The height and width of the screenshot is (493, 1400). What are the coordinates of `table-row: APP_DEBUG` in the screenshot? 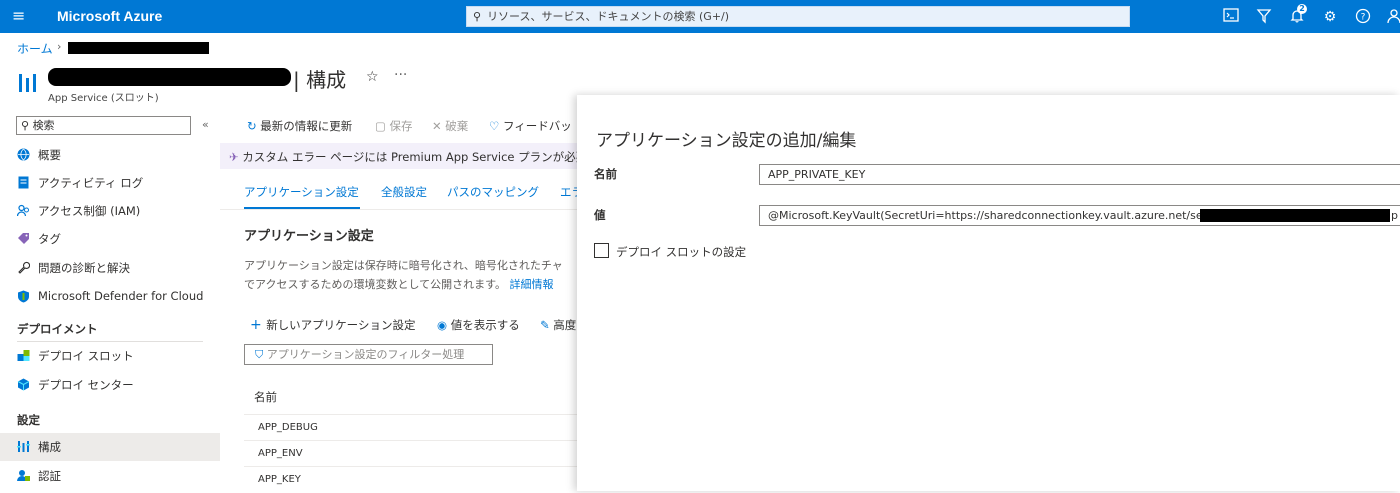 It's located at (412, 427).